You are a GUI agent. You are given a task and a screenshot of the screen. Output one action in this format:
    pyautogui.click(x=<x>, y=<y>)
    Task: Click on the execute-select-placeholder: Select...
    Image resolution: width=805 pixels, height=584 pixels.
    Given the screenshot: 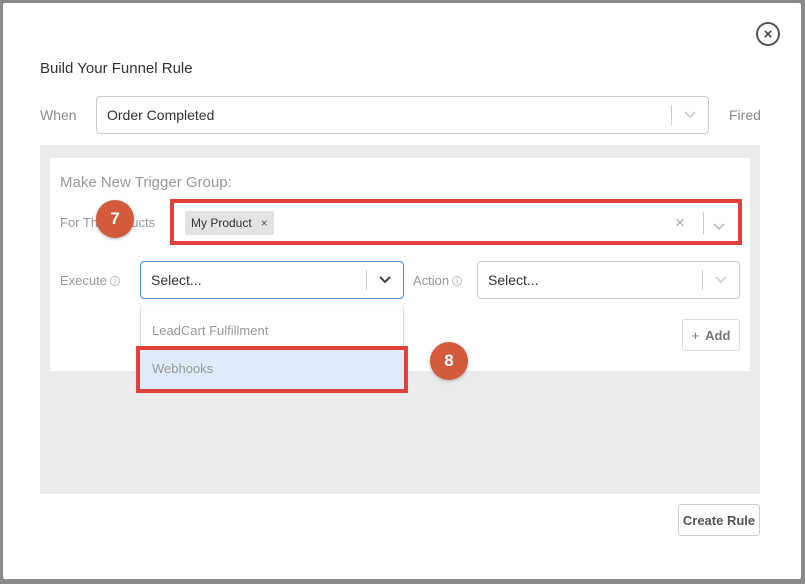 What is the action you would take?
    pyautogui.click(x=176, y=280)
    